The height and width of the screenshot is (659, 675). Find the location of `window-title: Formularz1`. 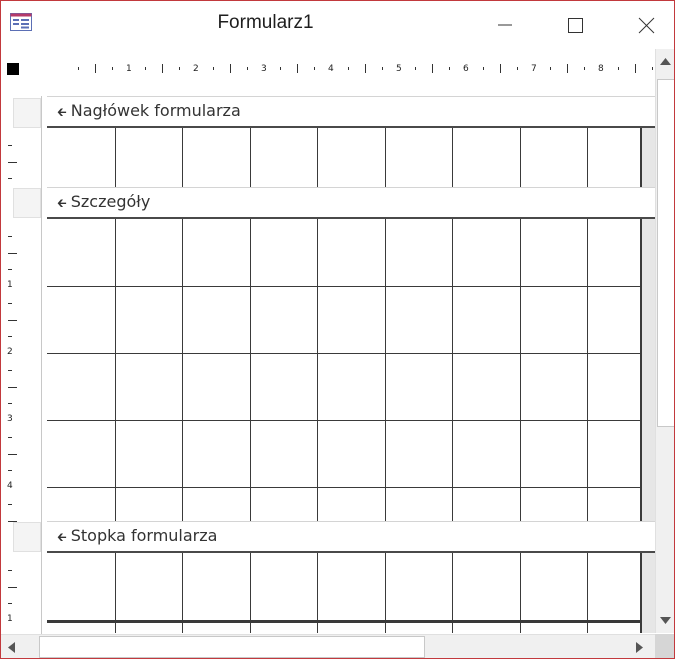

window-title: Formularz1 is located at coordinates (265, 22).